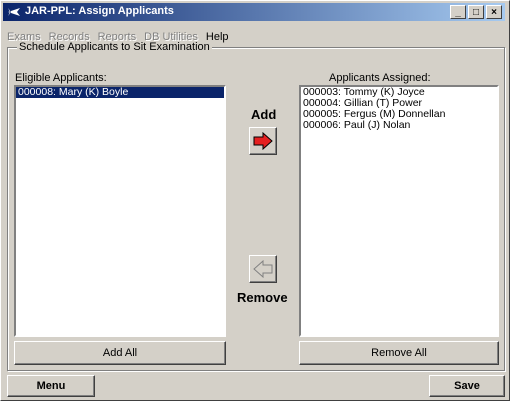 The height and width of the screenshot is (401, 510). I want to click on remove-all-label: Remove All, so click(399, 353).